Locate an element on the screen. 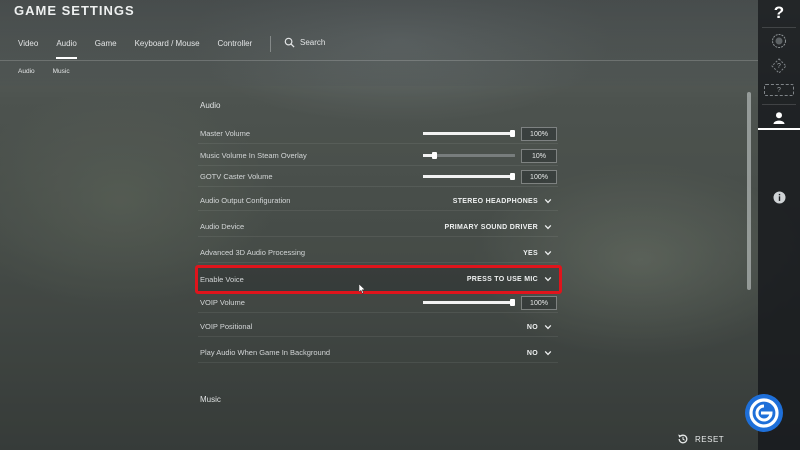  section-title-music: Music is located at coordinates (210, 399).